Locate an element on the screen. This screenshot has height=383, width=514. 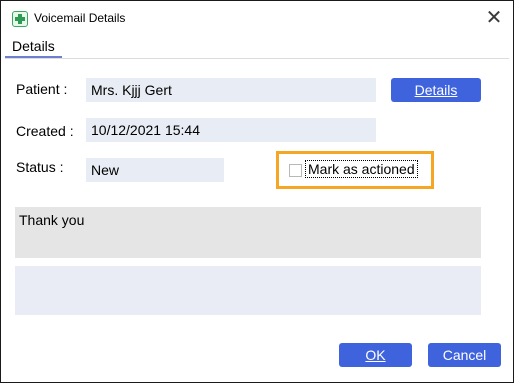
tab-details: Details is located at coordinates (33, 46).